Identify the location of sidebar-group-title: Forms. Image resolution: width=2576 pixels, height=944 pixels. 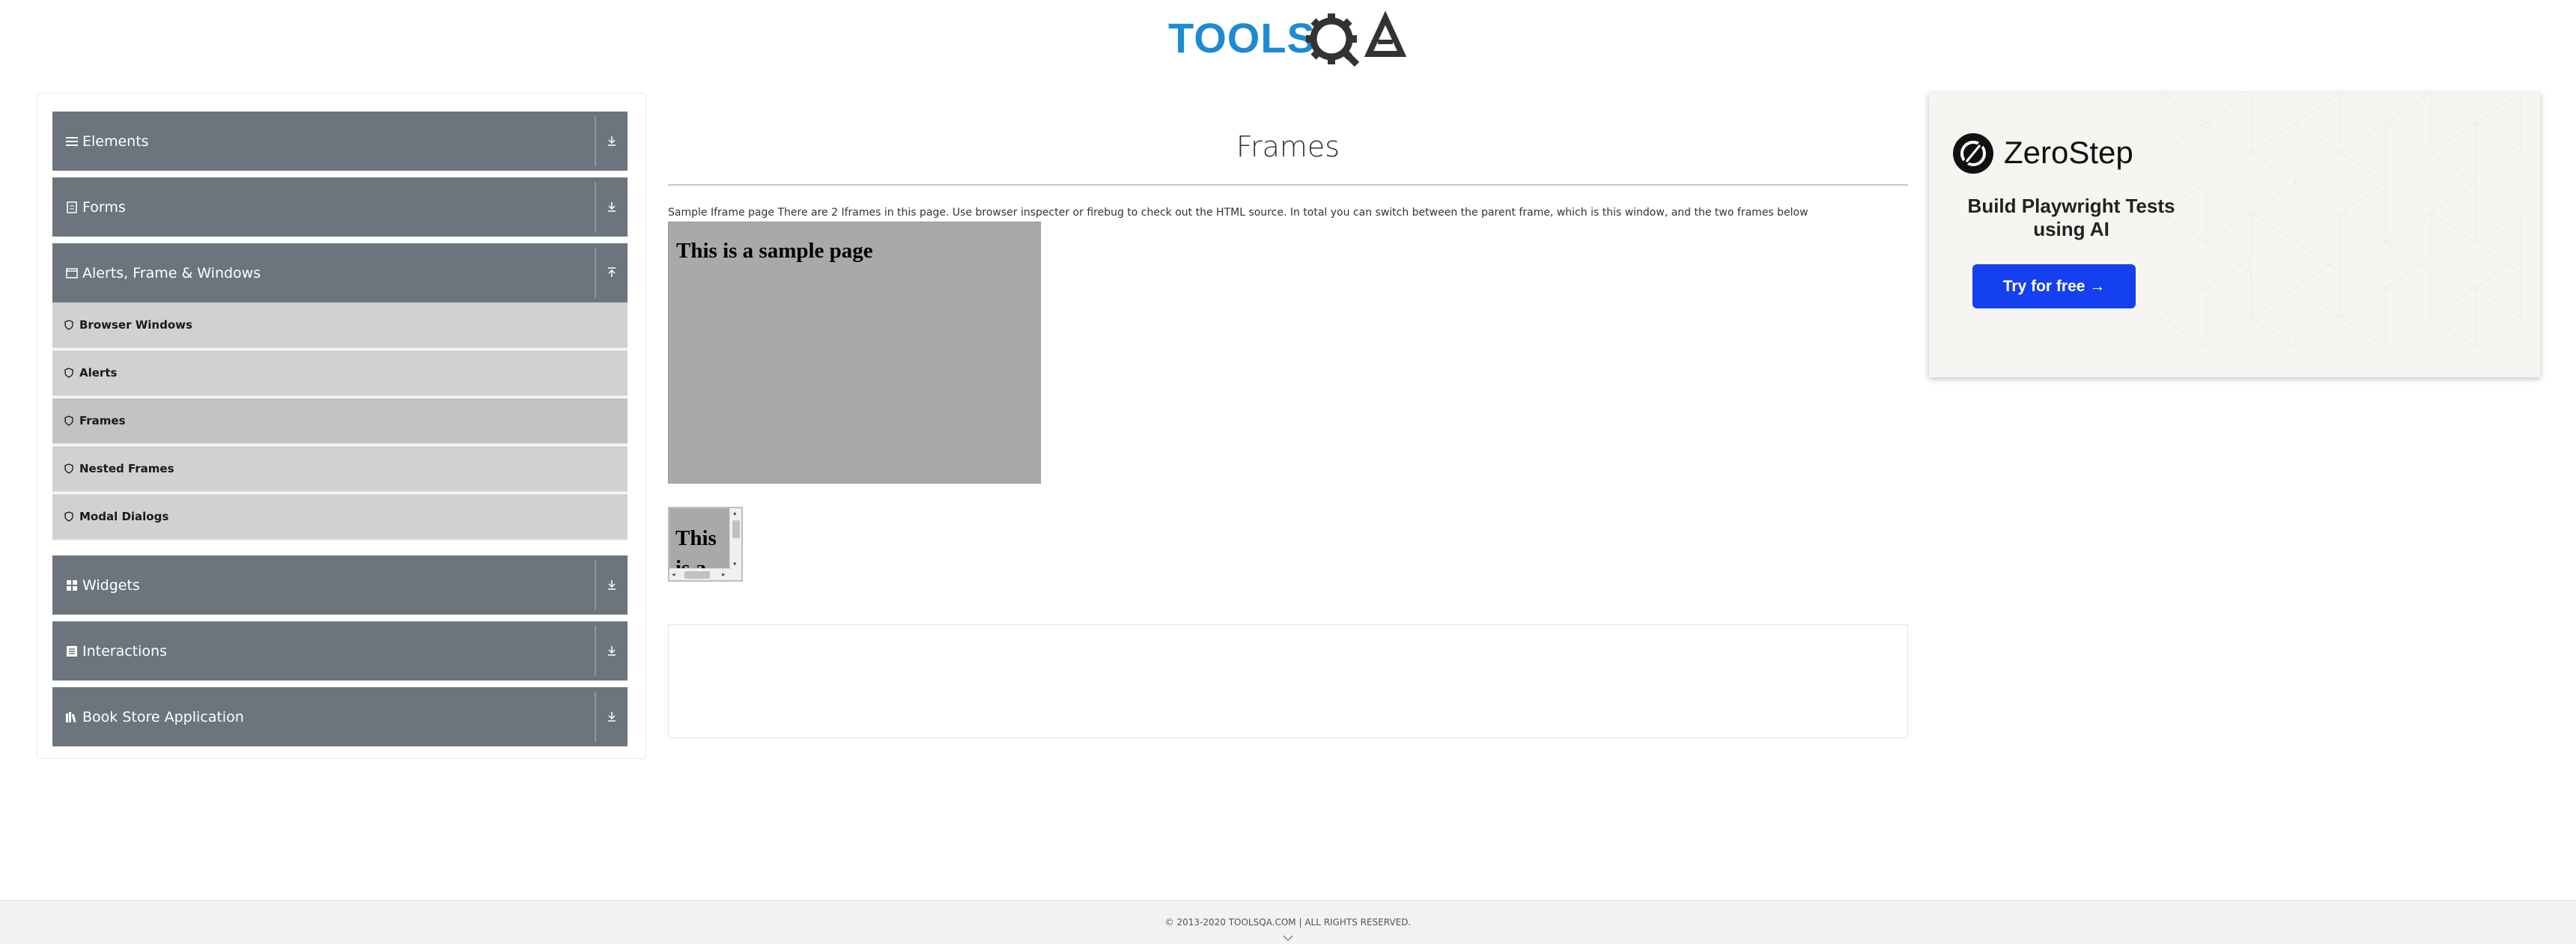
(104, 207).